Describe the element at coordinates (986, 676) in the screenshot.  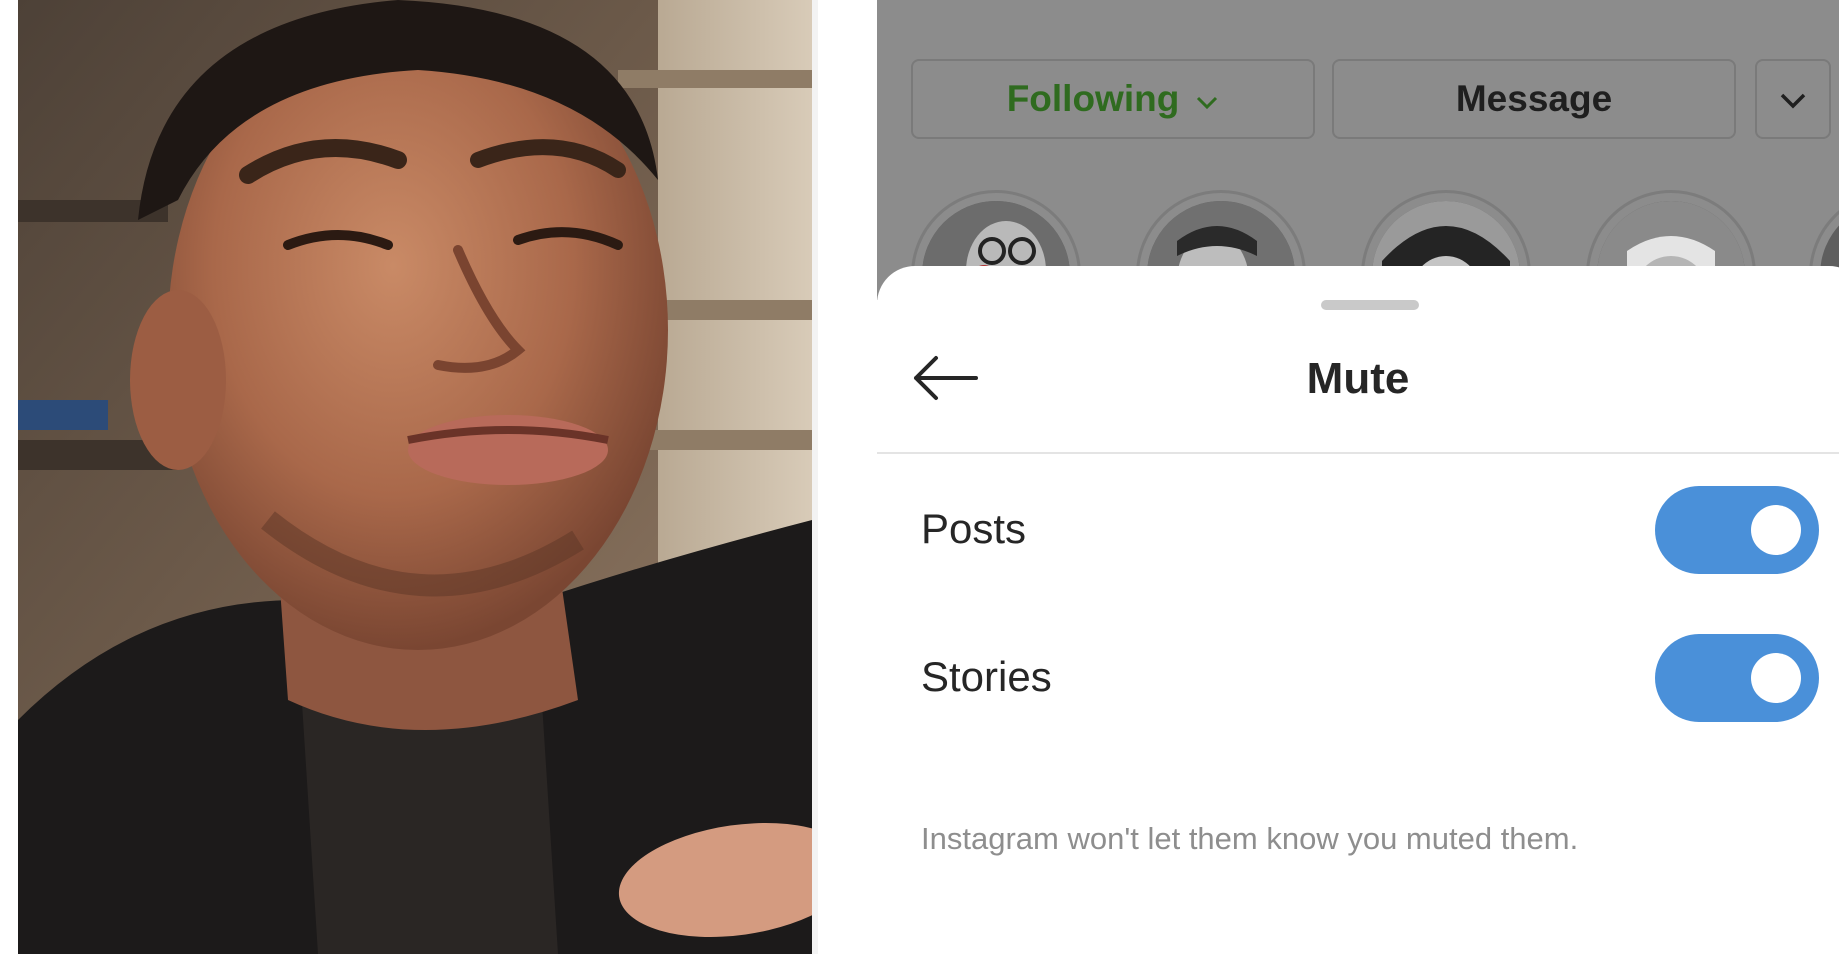
I see `option-label: Stories` at that location.